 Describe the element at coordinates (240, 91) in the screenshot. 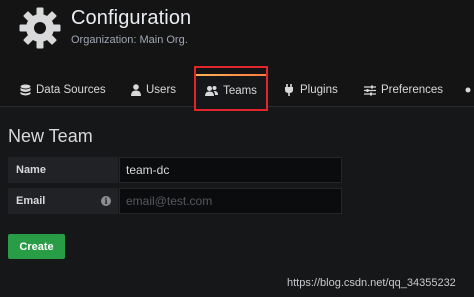

I see `tab-label: Teams` at that location.